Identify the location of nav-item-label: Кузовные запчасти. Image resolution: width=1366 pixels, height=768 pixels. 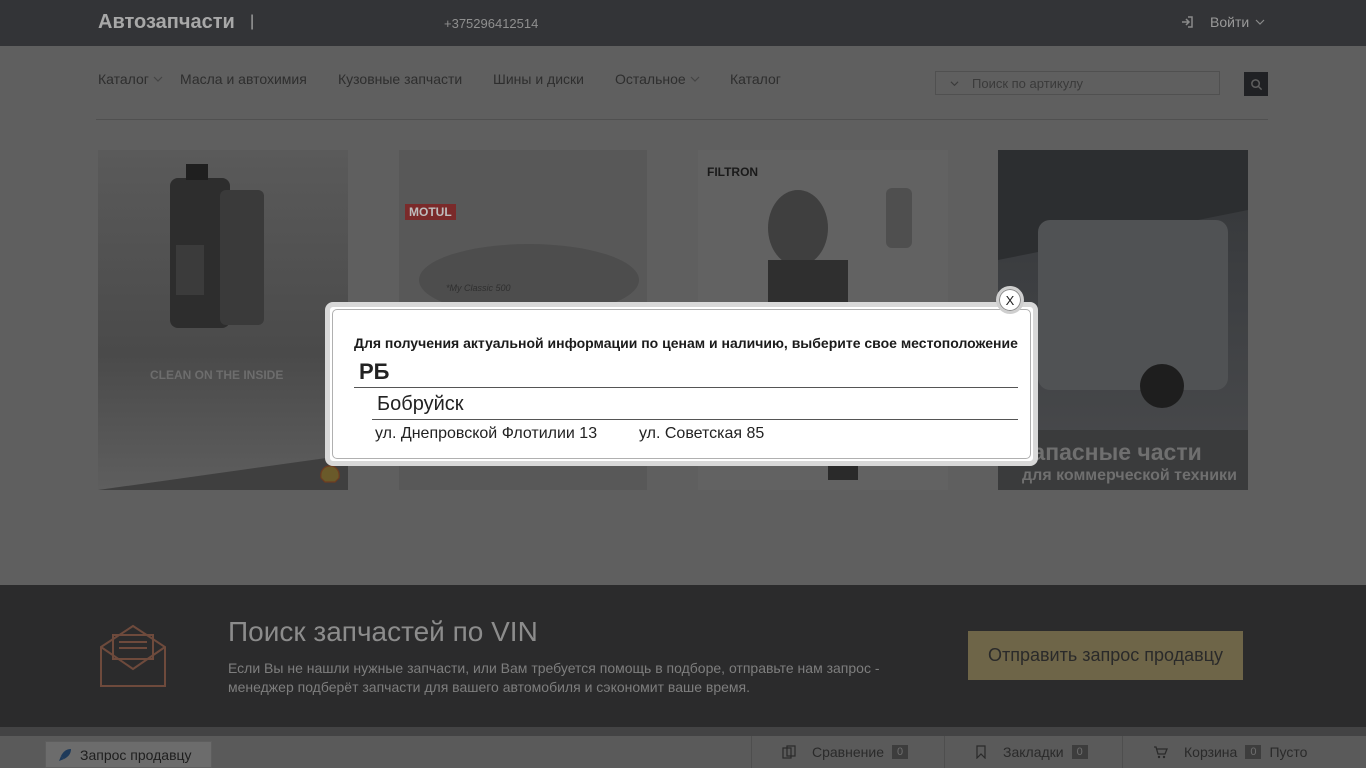
(400, 79).